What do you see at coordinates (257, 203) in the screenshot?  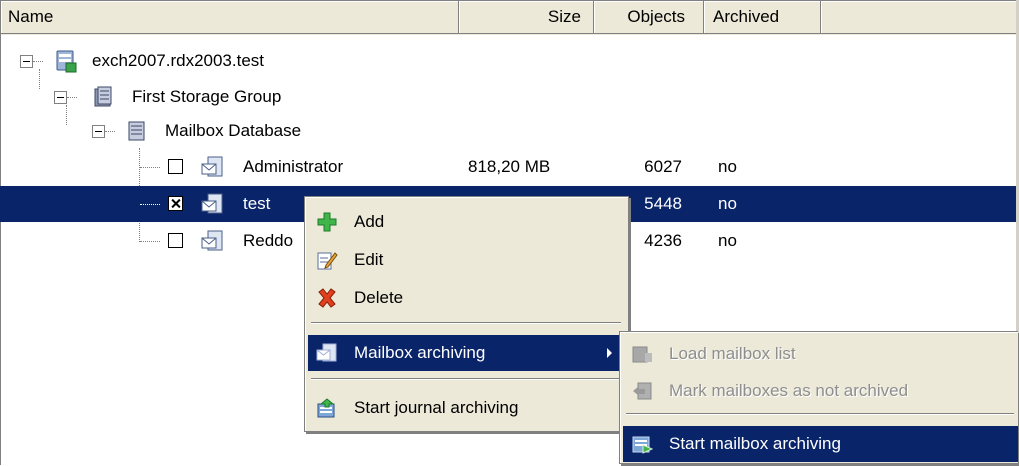 I see `mailbox-name: test` at bounding box center [257, 203].